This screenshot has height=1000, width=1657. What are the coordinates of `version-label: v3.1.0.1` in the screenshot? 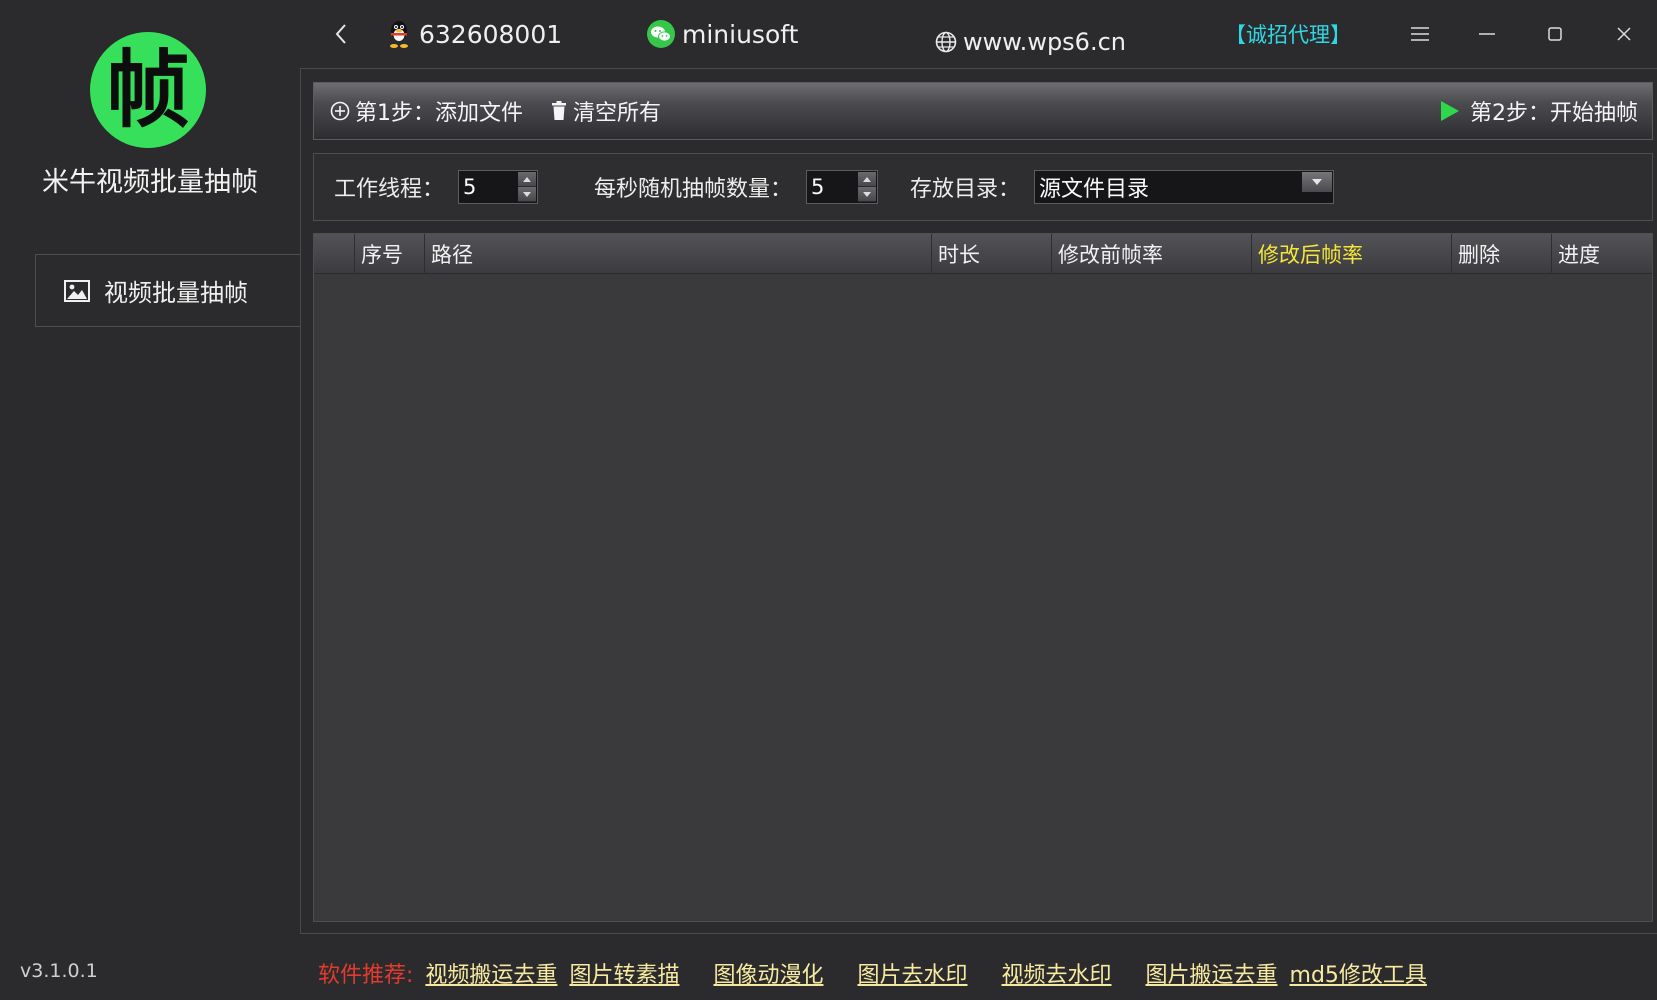 It's located at (59, 971).